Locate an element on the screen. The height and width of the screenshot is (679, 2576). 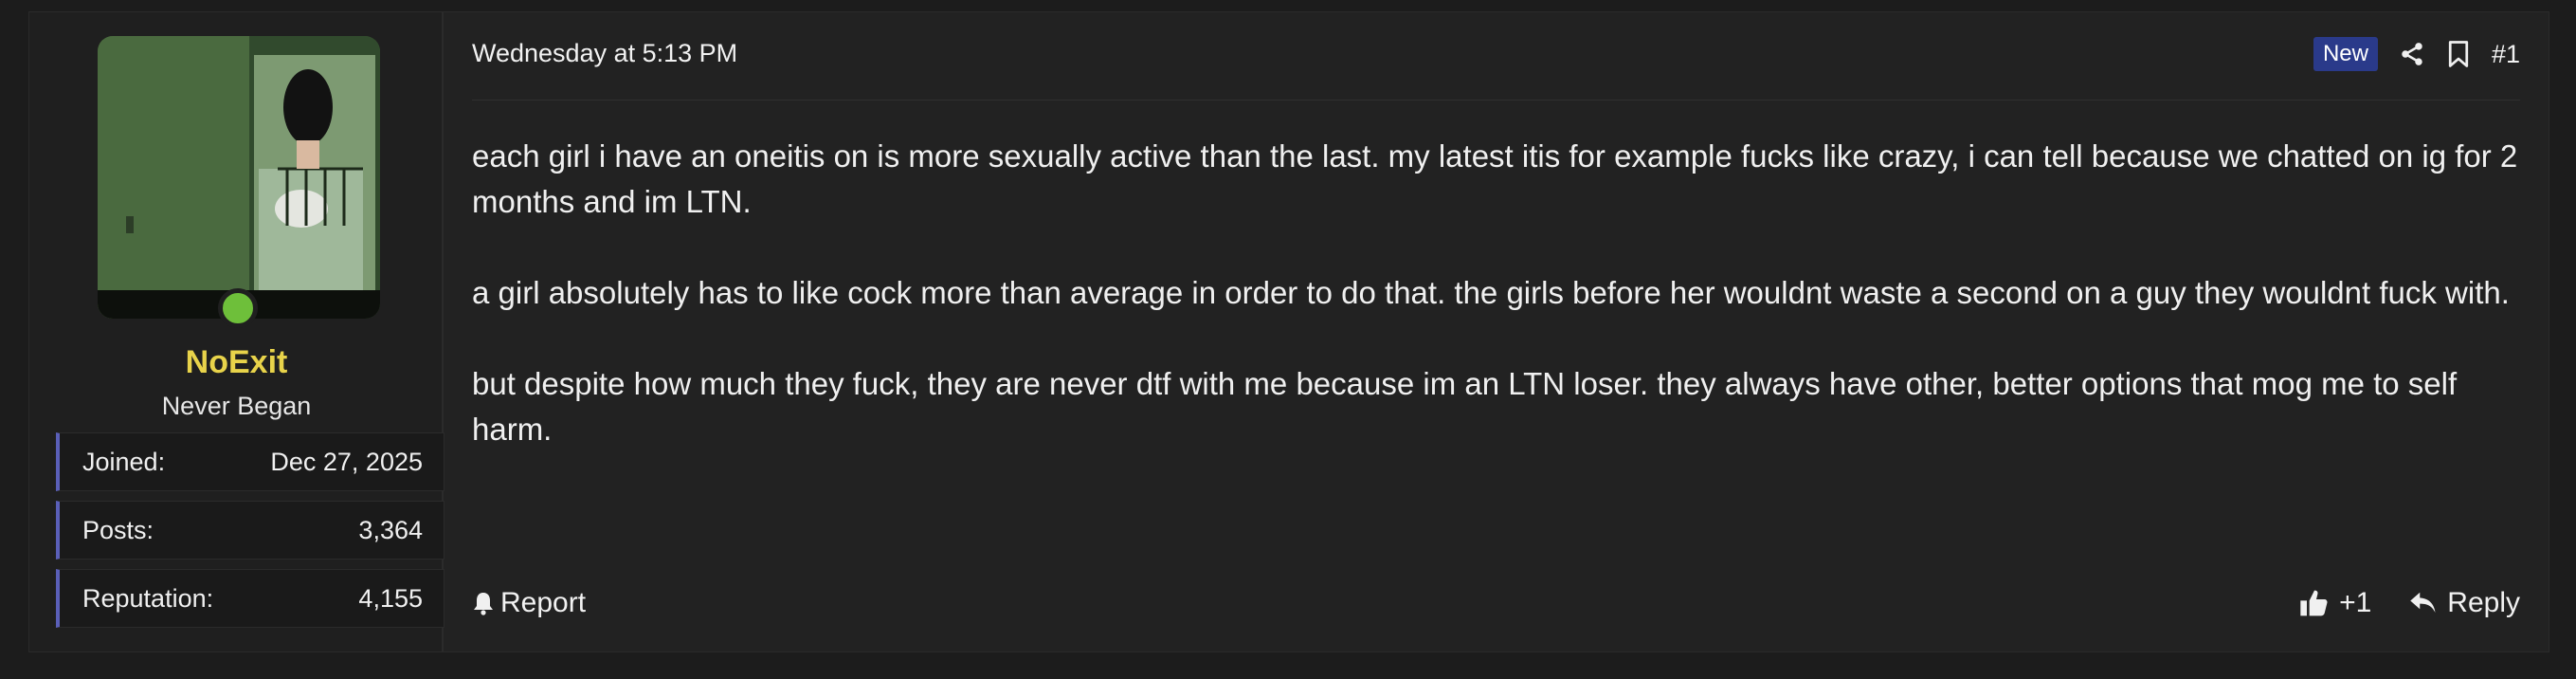
avatar-image is located at coordinates (239, 177).